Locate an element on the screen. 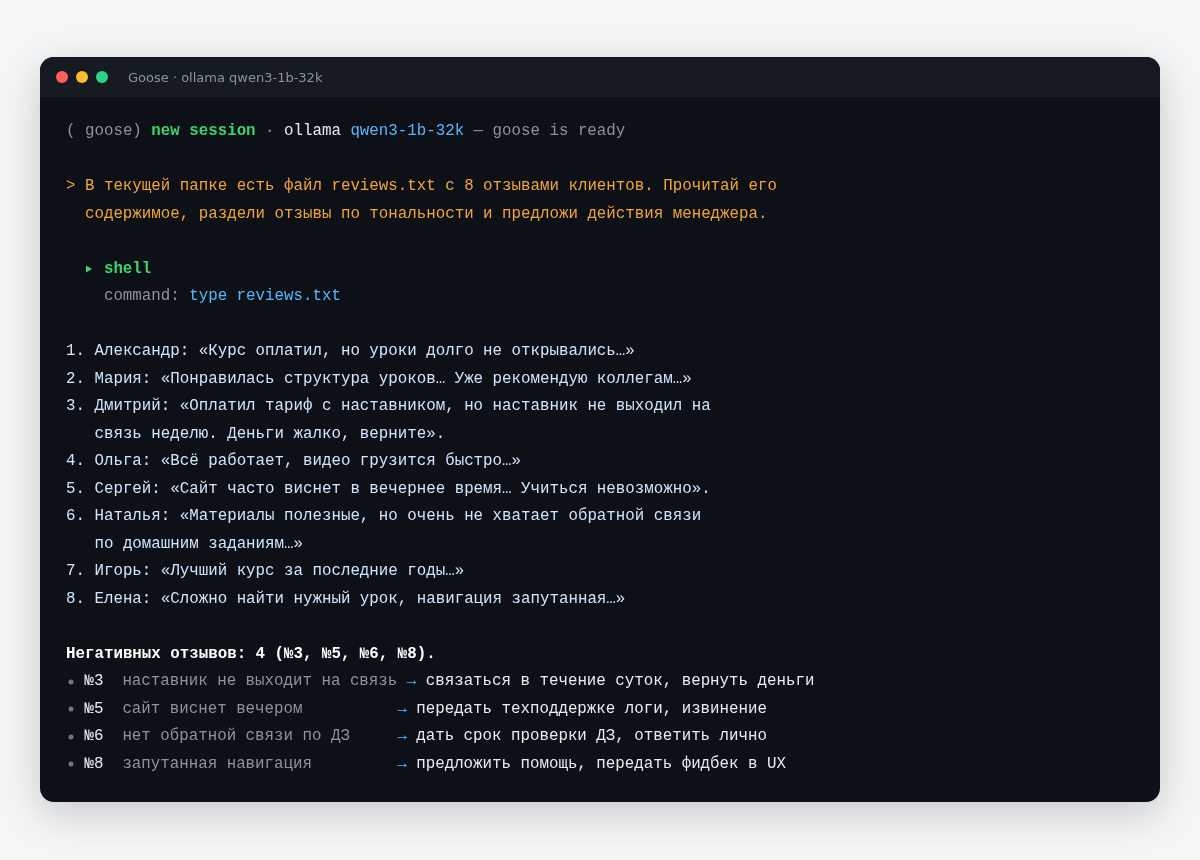  review-ref: №8 is located at coordinates (94, 764).